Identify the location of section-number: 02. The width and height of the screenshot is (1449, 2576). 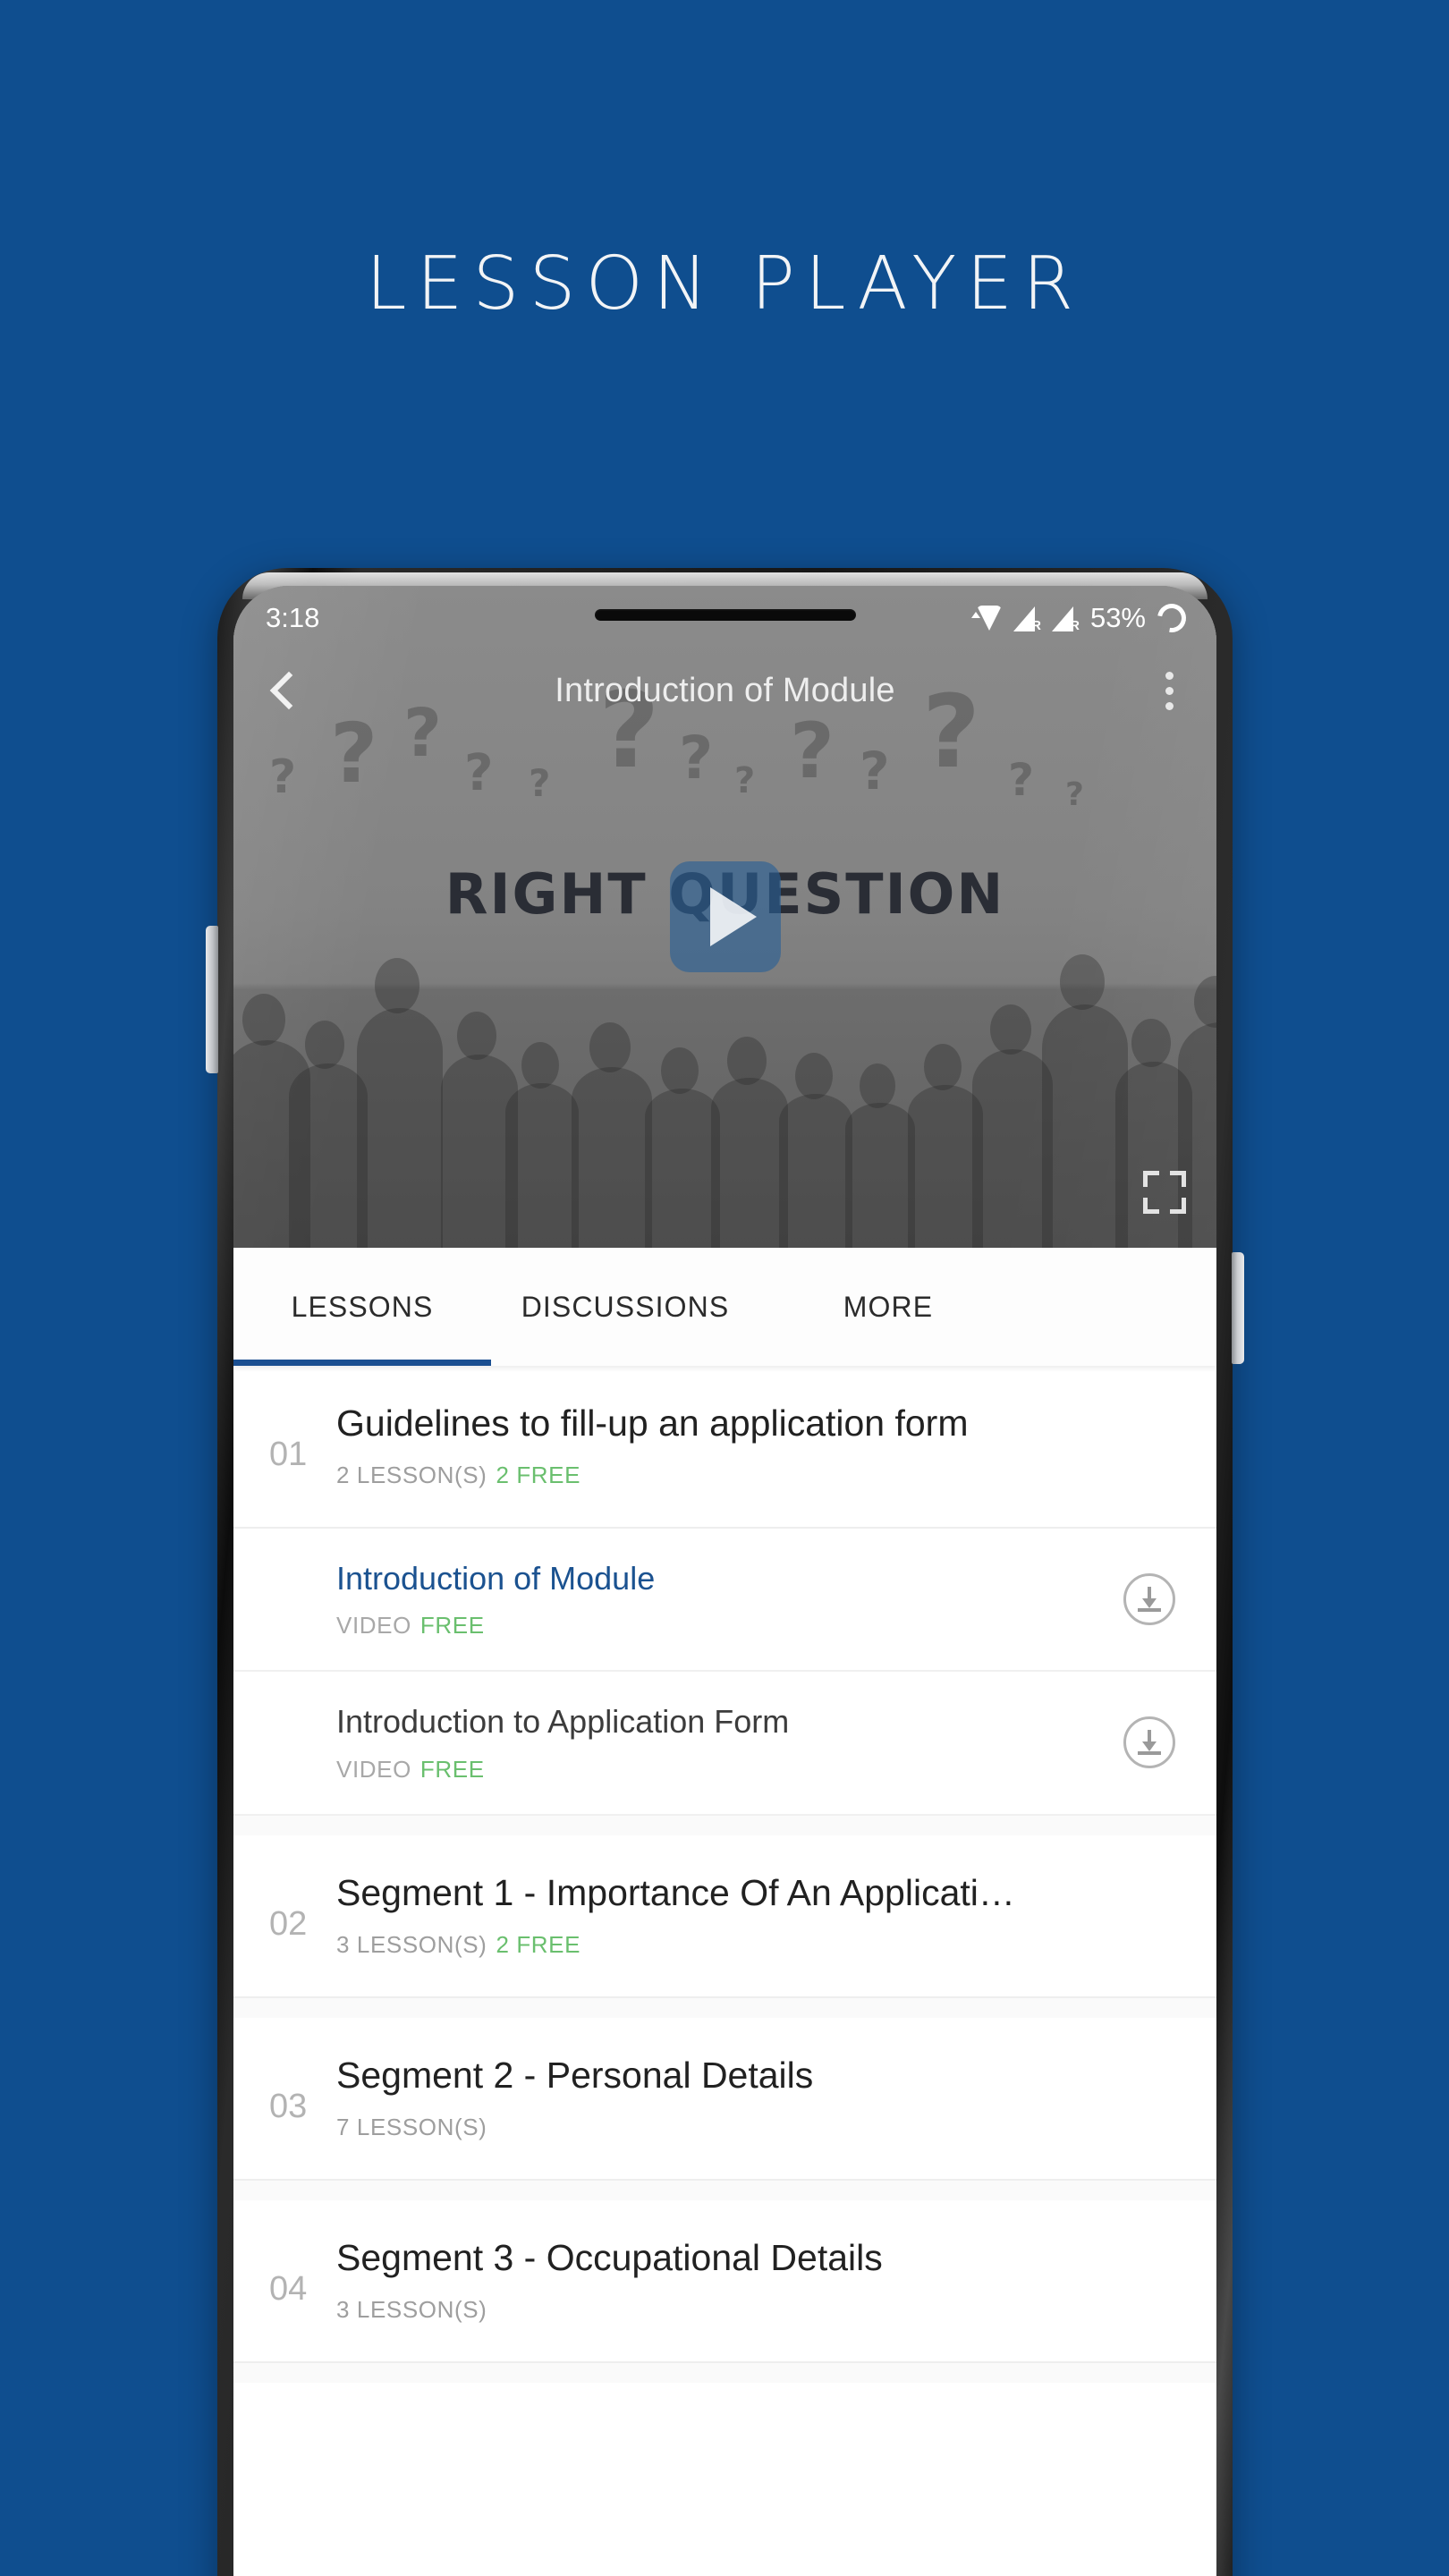
(288, 1923).